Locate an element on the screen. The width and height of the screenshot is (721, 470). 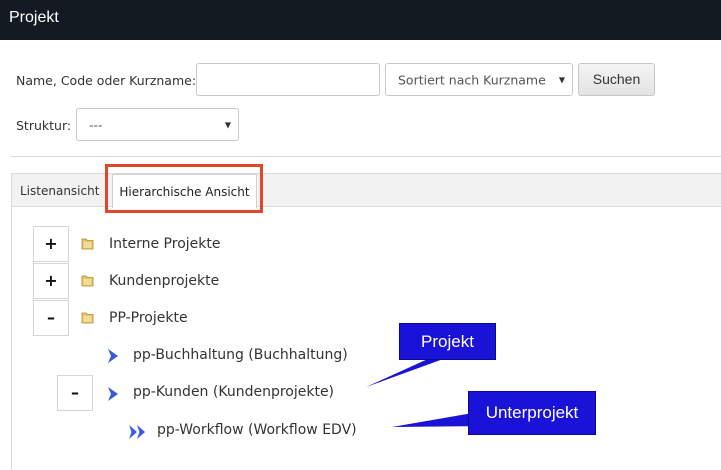
tree-item-label: Kundenprojekte is located at coordinates (164, 281).